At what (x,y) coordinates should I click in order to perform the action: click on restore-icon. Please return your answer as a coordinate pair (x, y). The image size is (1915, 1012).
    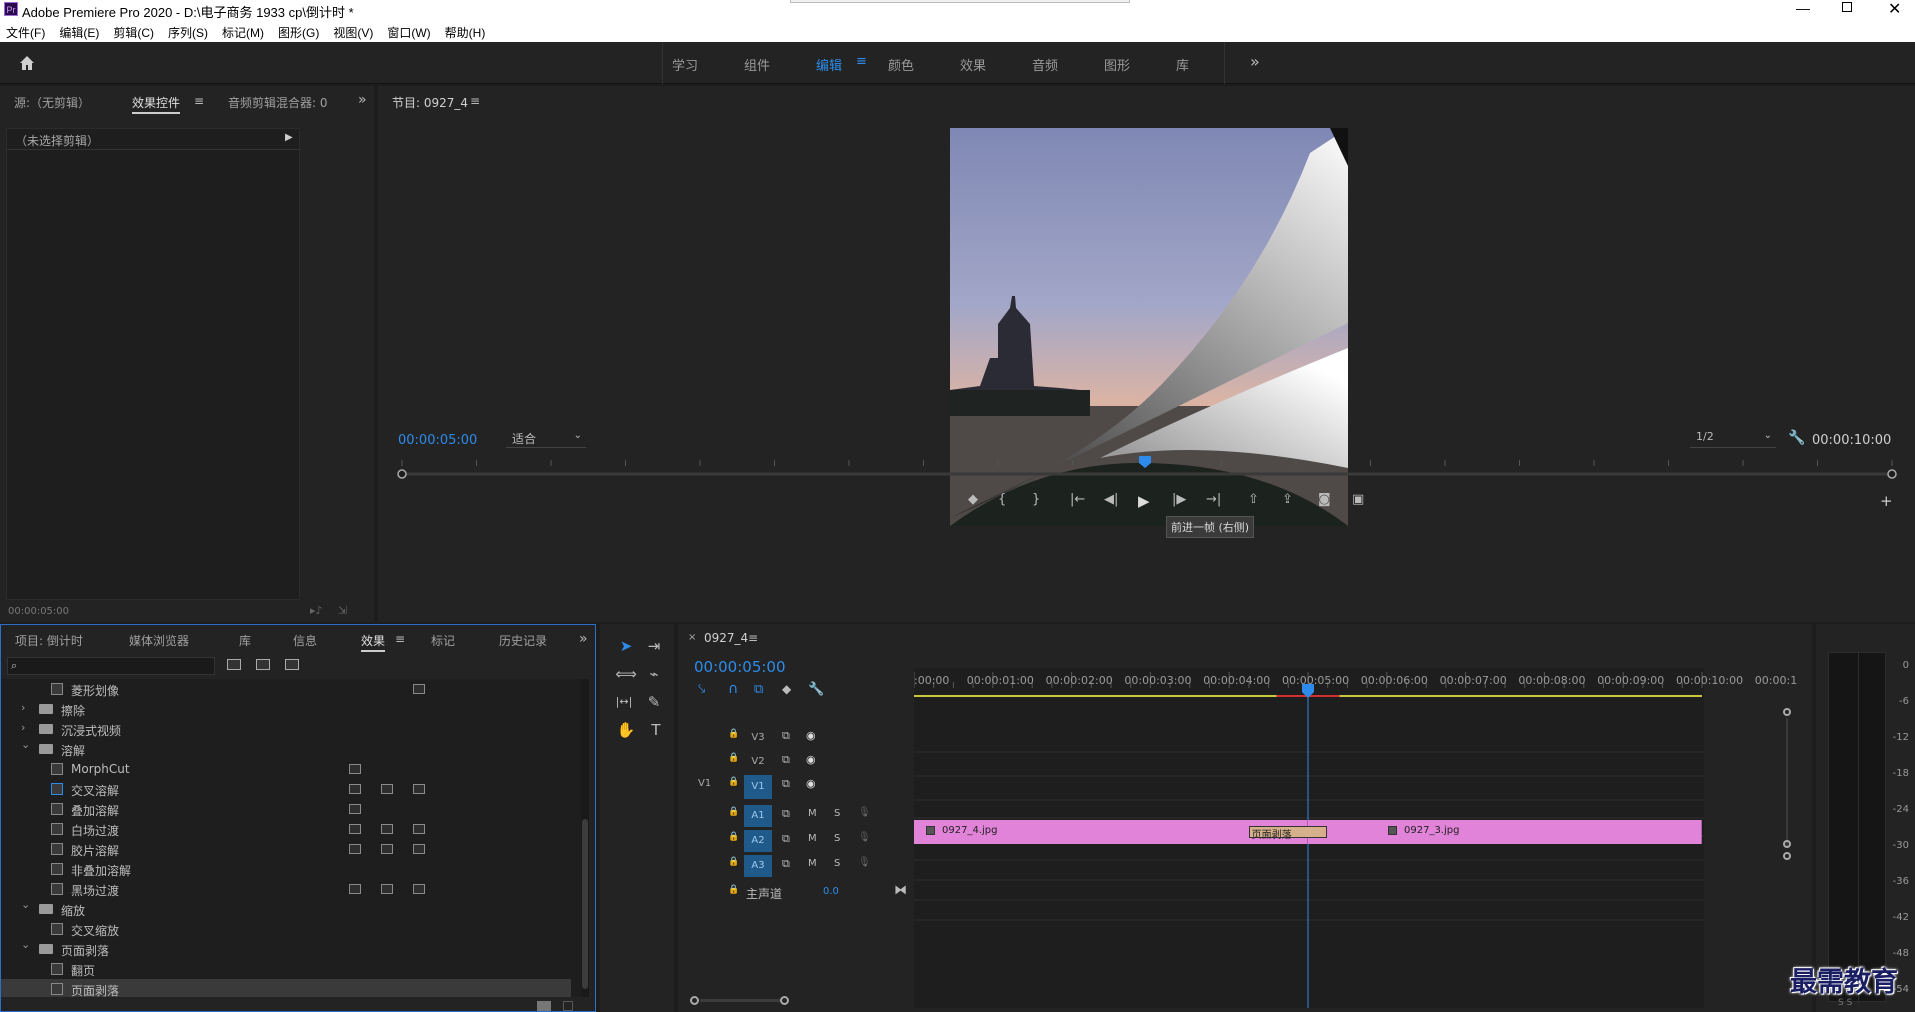
    Looking at the image, I should click on (1847, 7).